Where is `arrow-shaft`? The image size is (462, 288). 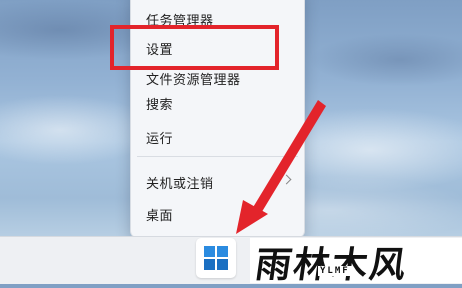
arrow-shaft is located at coordinates (289, 157).